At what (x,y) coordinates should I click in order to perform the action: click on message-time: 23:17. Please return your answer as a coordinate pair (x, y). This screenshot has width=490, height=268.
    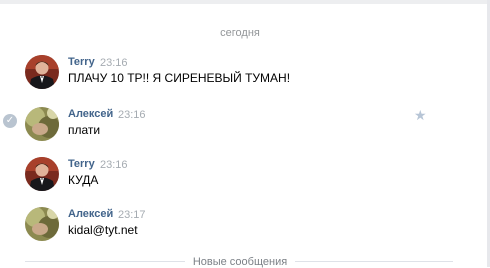
    Looking at the image, I should click on (132, 215).